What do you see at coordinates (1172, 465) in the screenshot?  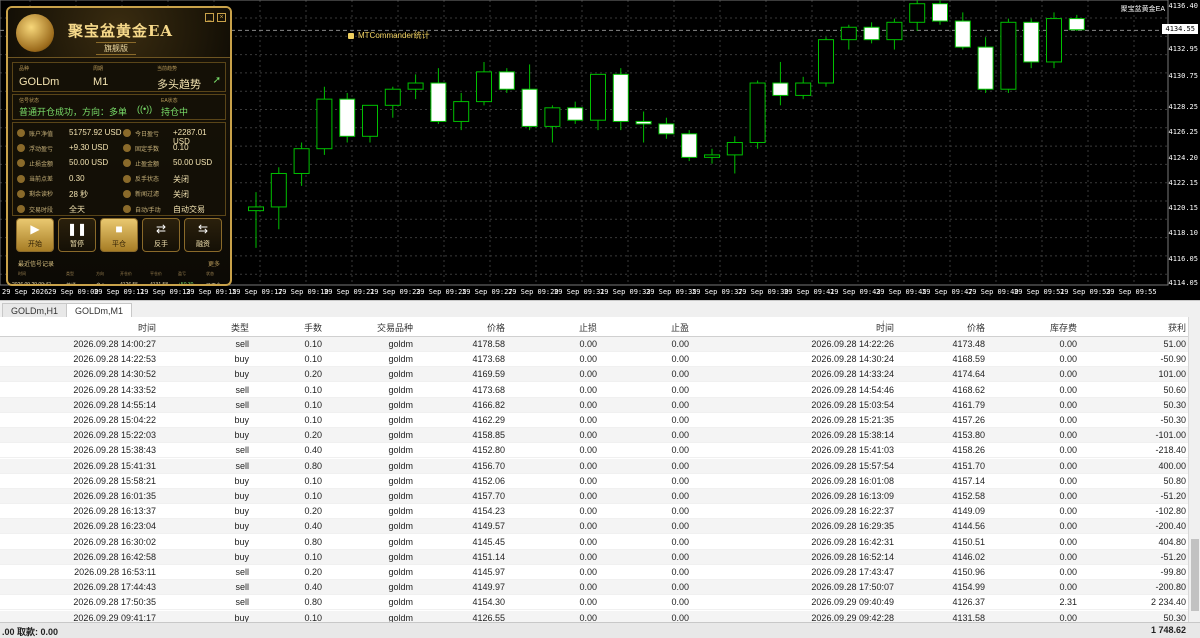 I see `table-cell: 400.00` at bounding box center [1172, 465].